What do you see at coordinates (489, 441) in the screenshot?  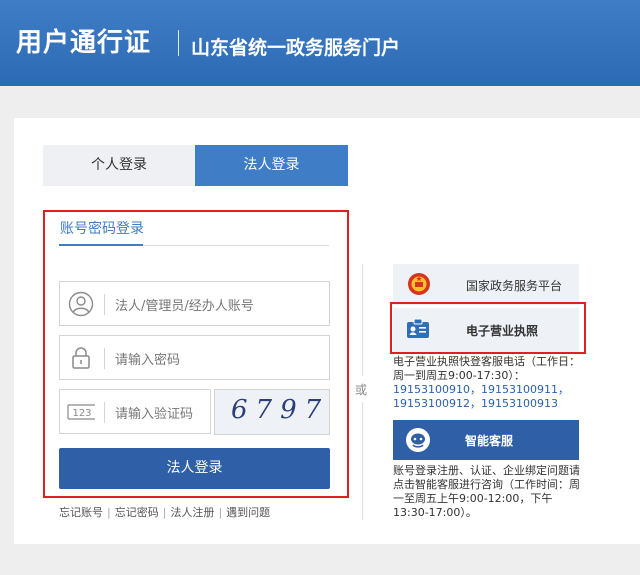 I see `smart-service-label: 智能客服` at bounding box center [489, 441].